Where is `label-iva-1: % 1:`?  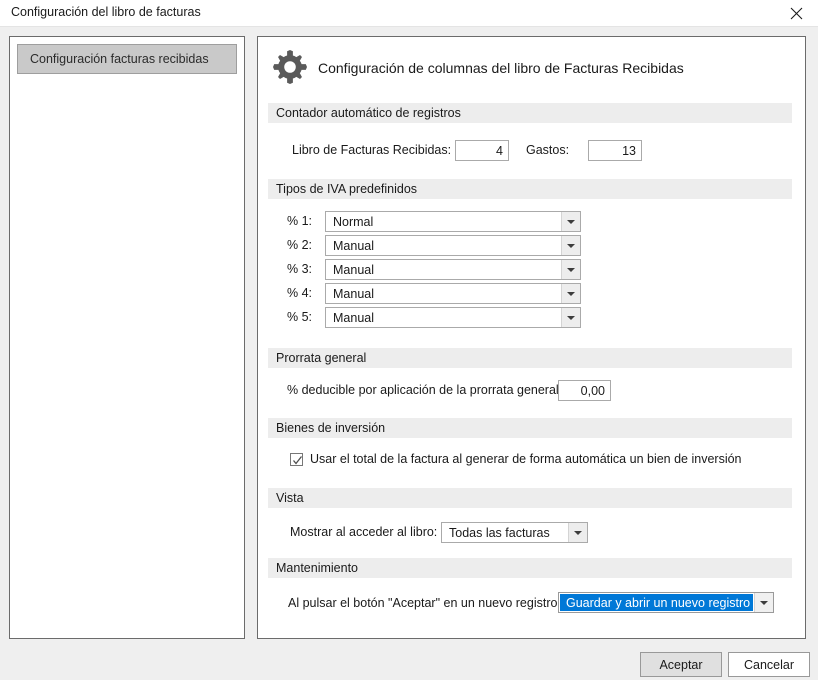
label-iva-1: % 1: is located at coordinates (300, 221).